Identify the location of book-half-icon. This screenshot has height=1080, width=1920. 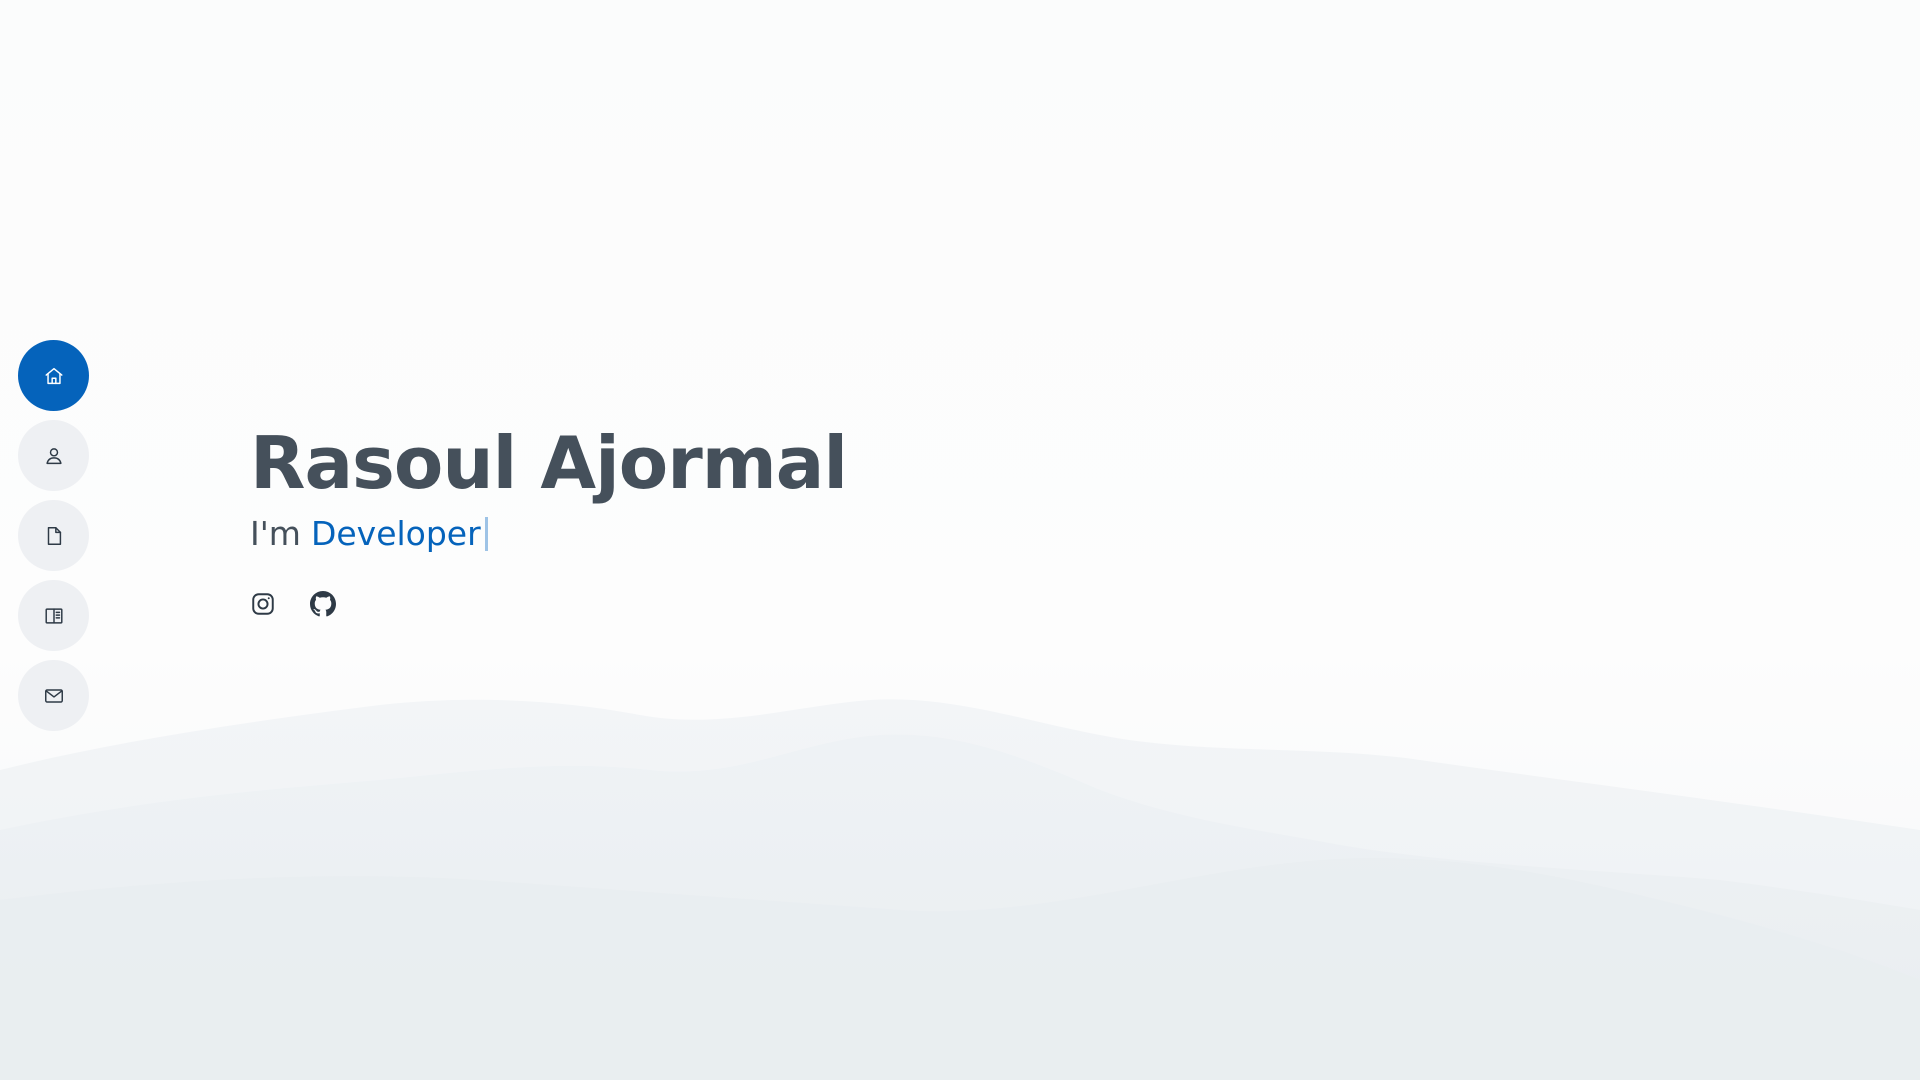
(53, 615).